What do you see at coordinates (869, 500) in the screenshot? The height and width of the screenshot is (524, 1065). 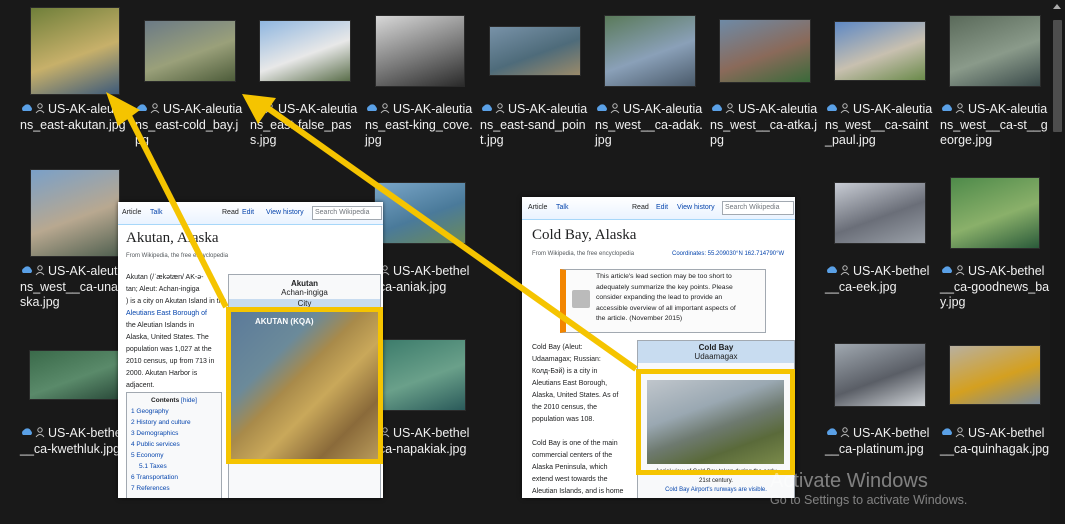 I see `watermark-subtitle: Go to Settings to activate Windows.` at bounding box center [869, 500].